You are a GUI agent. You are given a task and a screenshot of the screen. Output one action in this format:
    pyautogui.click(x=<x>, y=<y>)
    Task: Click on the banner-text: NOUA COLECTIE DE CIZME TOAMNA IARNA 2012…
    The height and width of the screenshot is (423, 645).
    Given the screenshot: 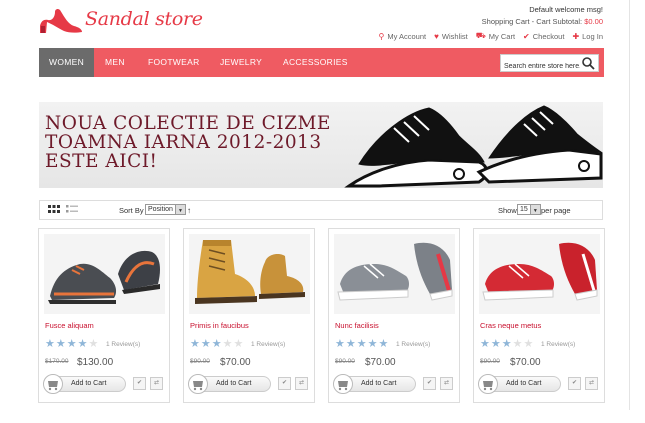 What is the action you would take?
    pyautogui.click(x=188, y=142)
    